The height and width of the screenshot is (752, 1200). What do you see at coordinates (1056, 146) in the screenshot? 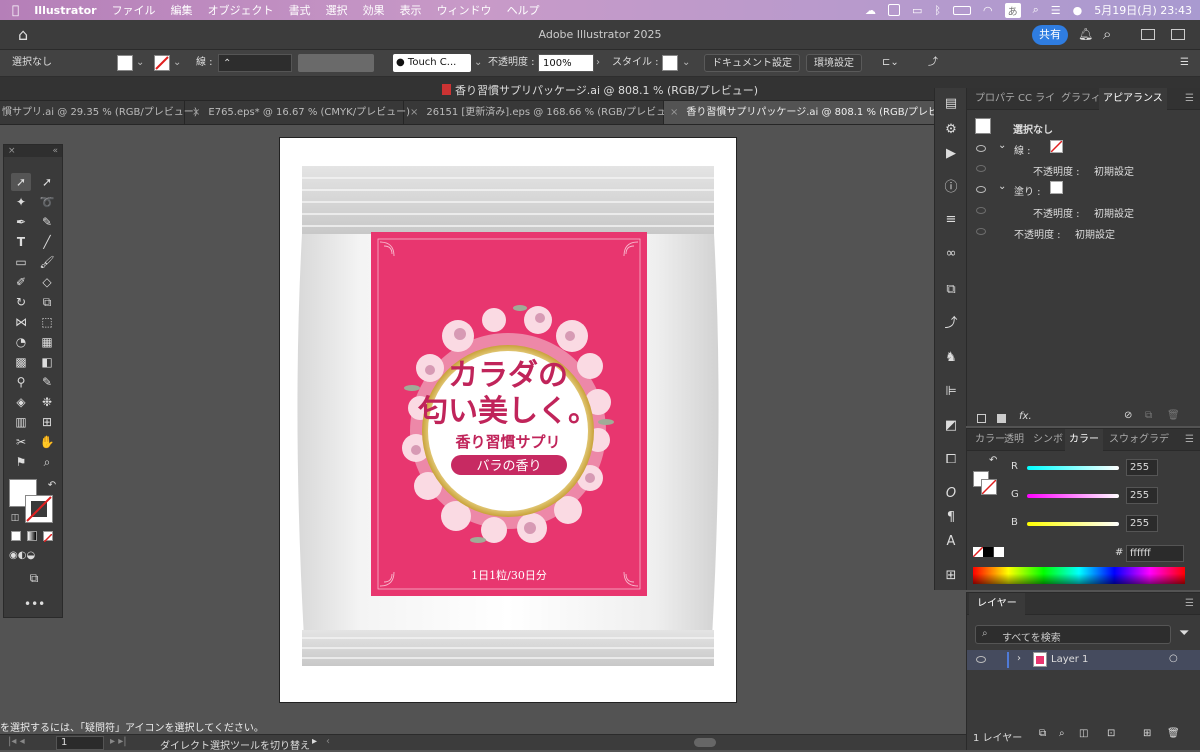
I see `stroke-none-swatch` at bounding box center [1056, 146].